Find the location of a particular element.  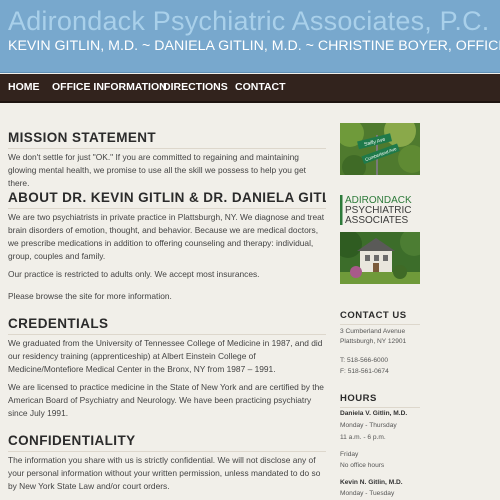

logo-line-3: ASSOCIATES is located at coordinates (376, 220).